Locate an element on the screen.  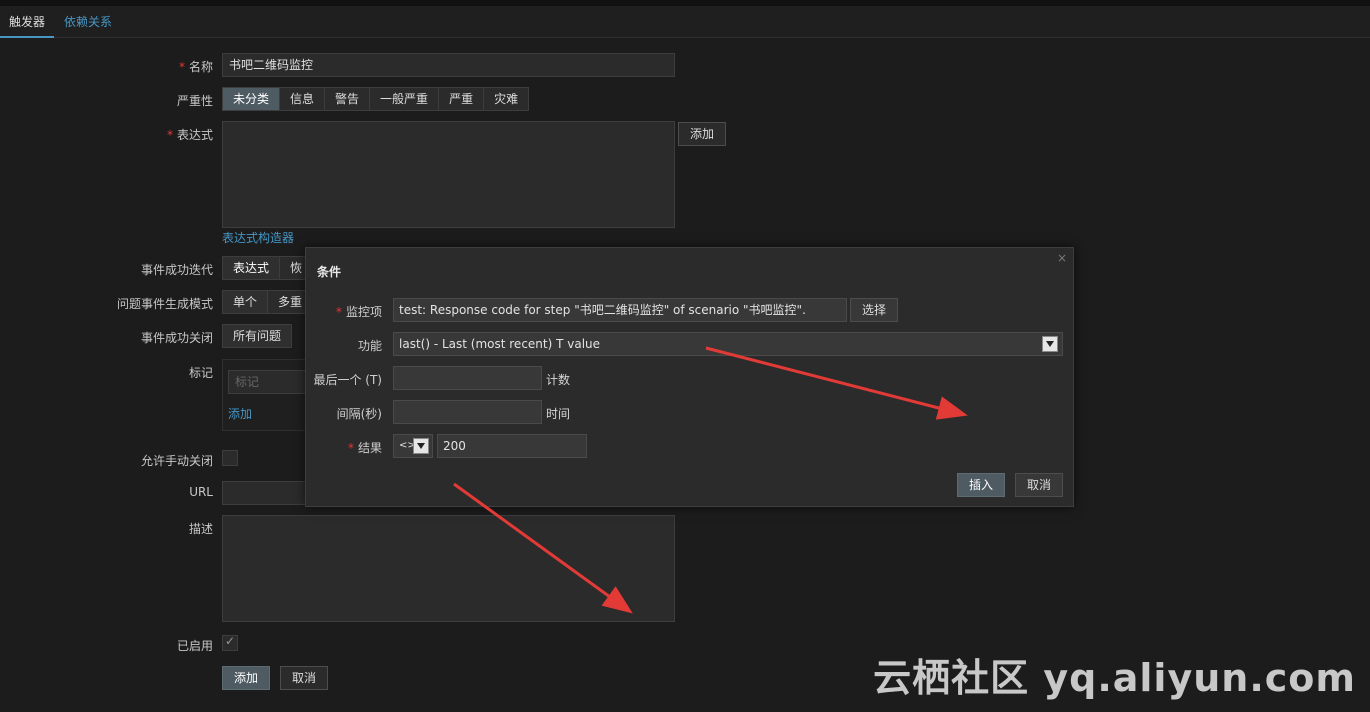
arrow-to-description is located at coordinates (543, 548).